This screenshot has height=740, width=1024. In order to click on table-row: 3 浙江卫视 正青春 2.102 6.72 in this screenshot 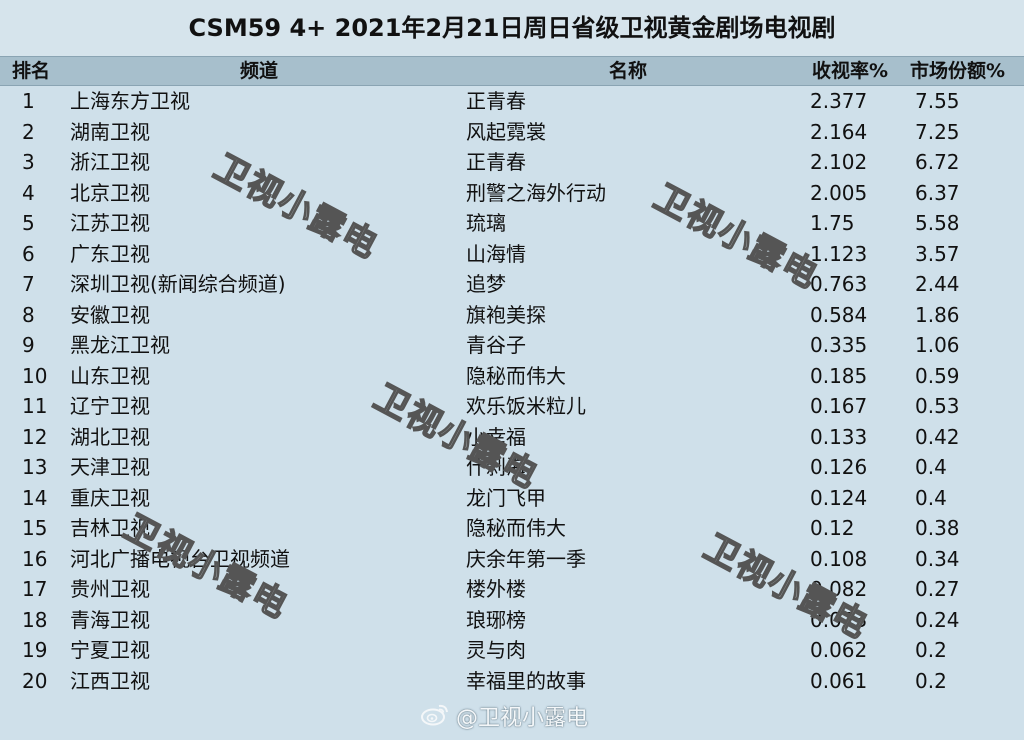, I will do `click(512, 162)`.